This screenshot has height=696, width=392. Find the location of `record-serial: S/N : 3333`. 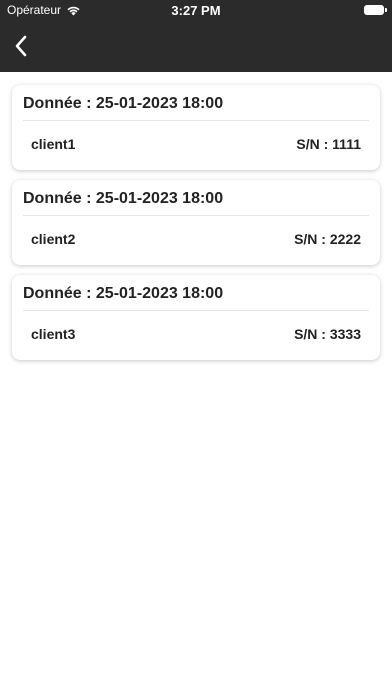

record-serial: S/N : 3333 is located at coordinates (327, 334).